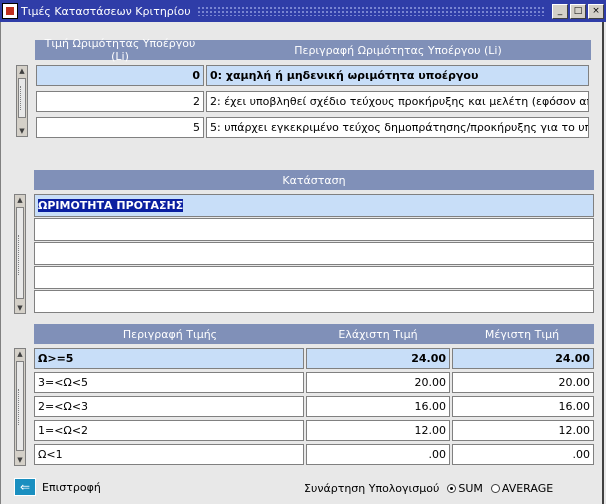 The image size is (606, 504). I want to click on radio-average: AVERAGE, so click(522, 488).